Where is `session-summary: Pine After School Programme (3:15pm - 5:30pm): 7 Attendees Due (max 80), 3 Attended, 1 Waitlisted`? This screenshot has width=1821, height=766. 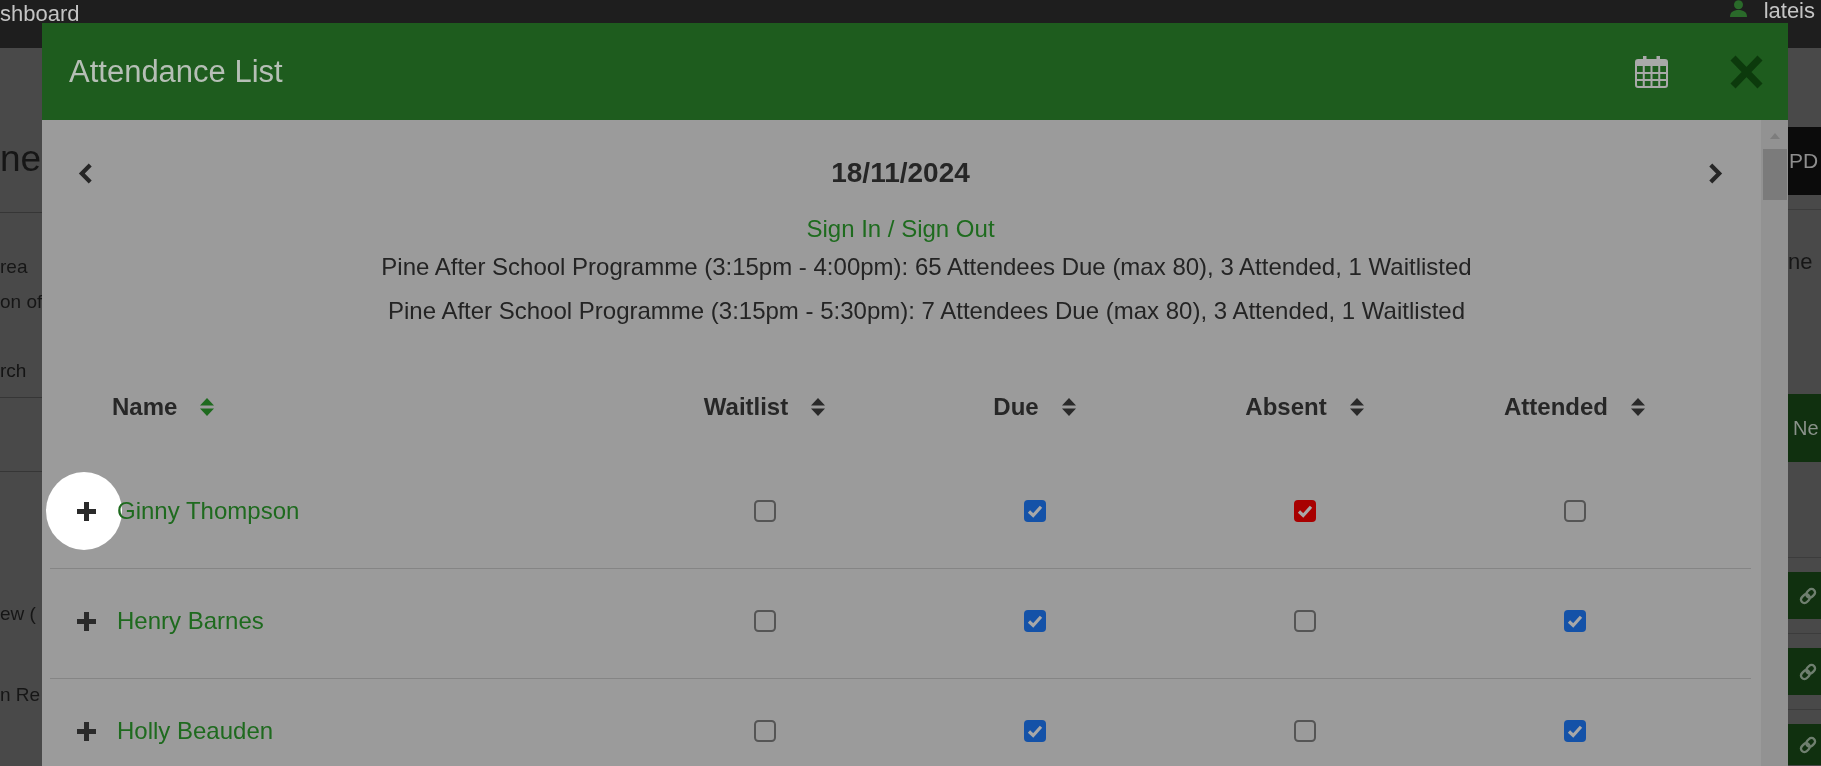 session-summary: Pine After School Programme (3:15pm - 5:30pm): 7 Attendees Due (max 80), 3 Attended, 1 Waitlisted is located at coordinates (926, 311).